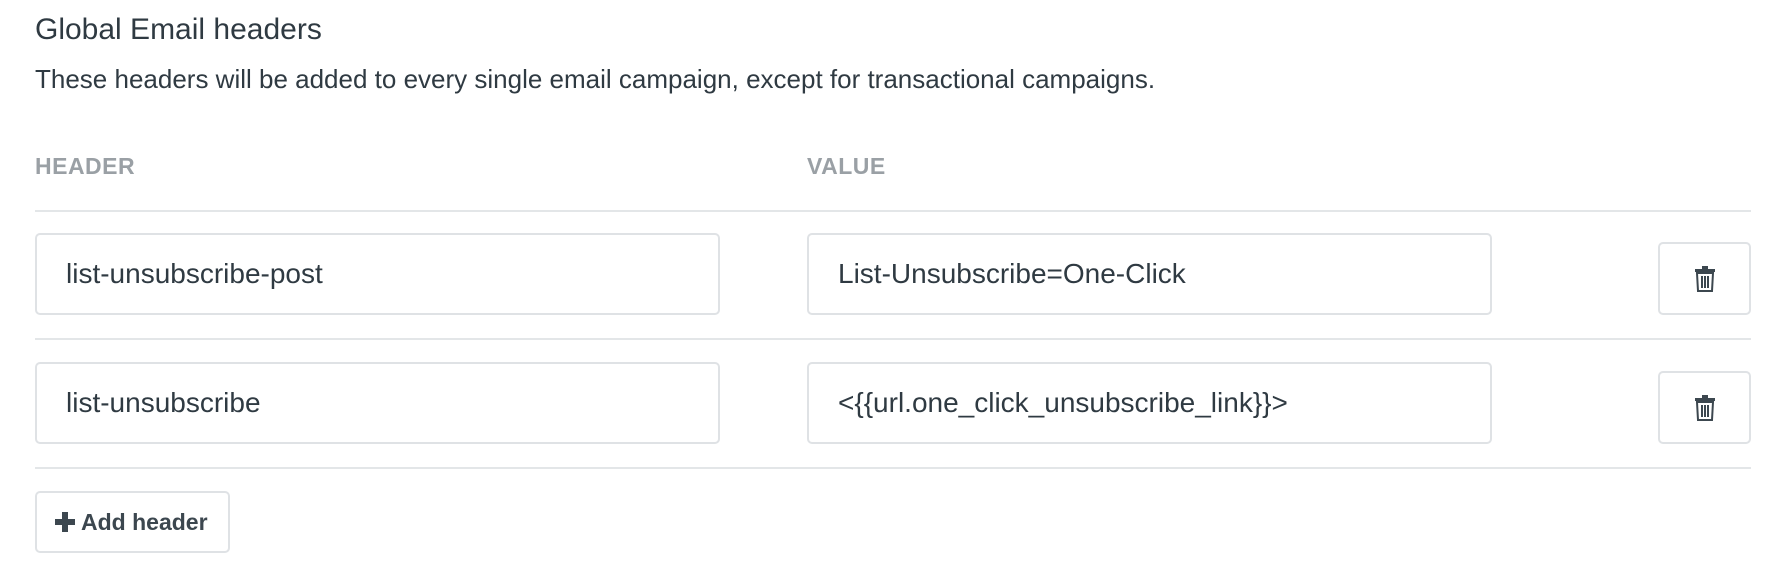  I want to click on section-title: Global Email headers, so click(178, 29).